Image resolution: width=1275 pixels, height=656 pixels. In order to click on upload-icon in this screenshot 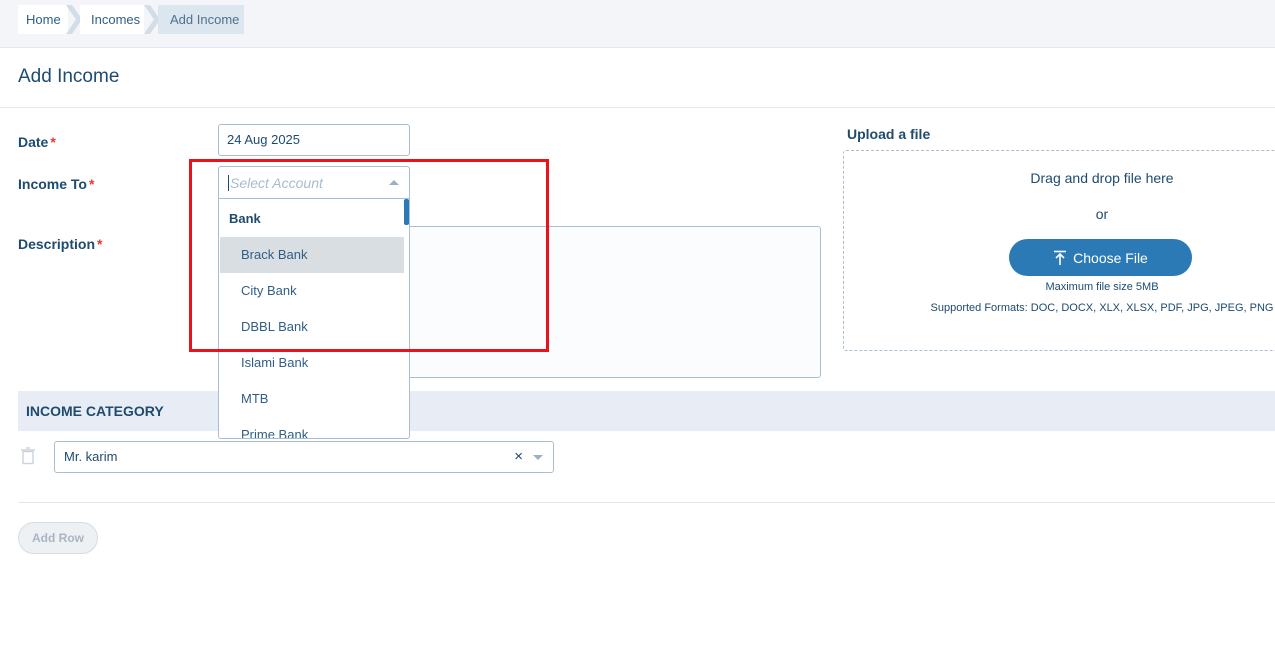, I will do `click(1060, 257)`.